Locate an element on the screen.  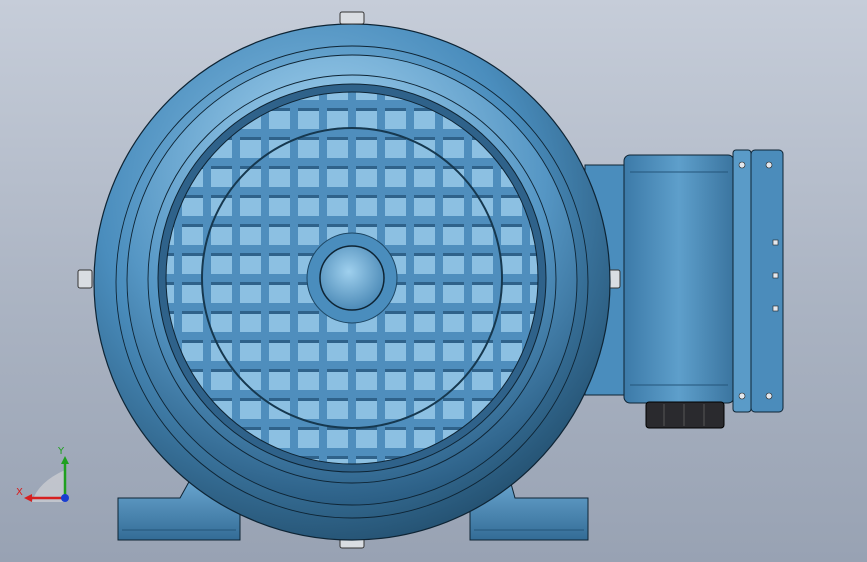
cable-gland is located at coordinates (685, 415).